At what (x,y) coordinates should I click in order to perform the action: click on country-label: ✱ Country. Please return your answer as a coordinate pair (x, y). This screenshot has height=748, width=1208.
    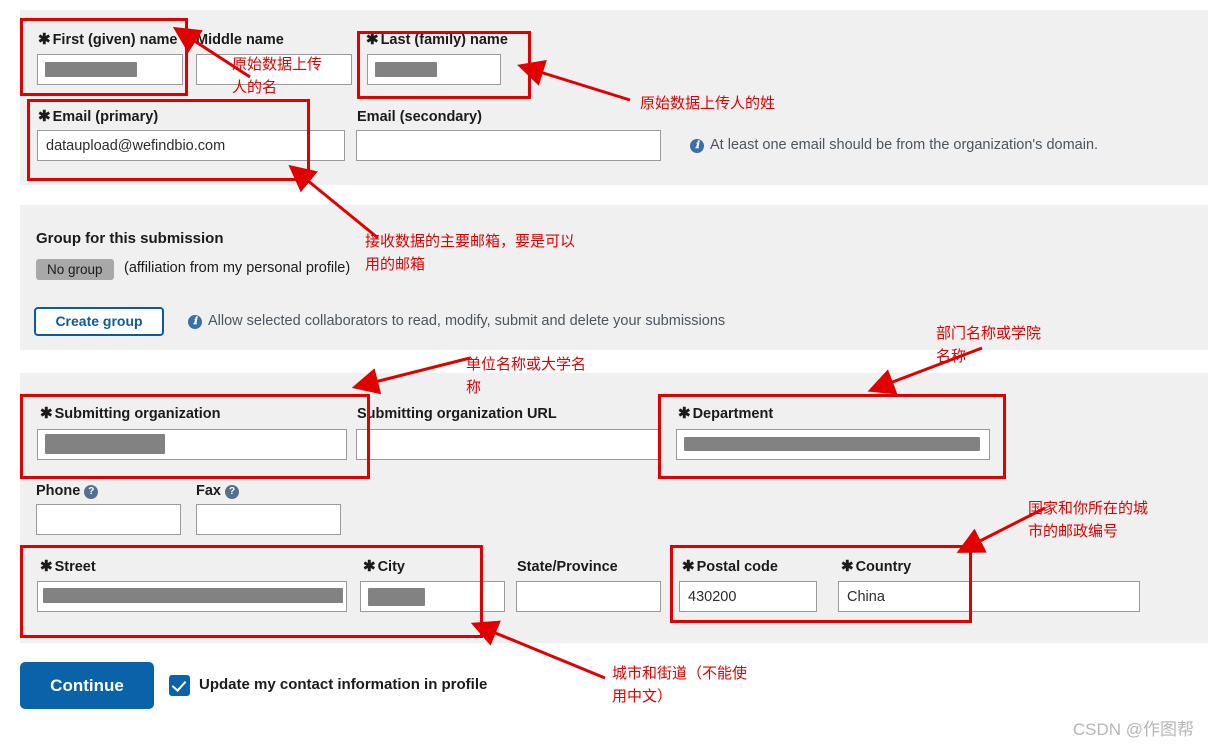
    Looking at the image, I should click on (876, 566).